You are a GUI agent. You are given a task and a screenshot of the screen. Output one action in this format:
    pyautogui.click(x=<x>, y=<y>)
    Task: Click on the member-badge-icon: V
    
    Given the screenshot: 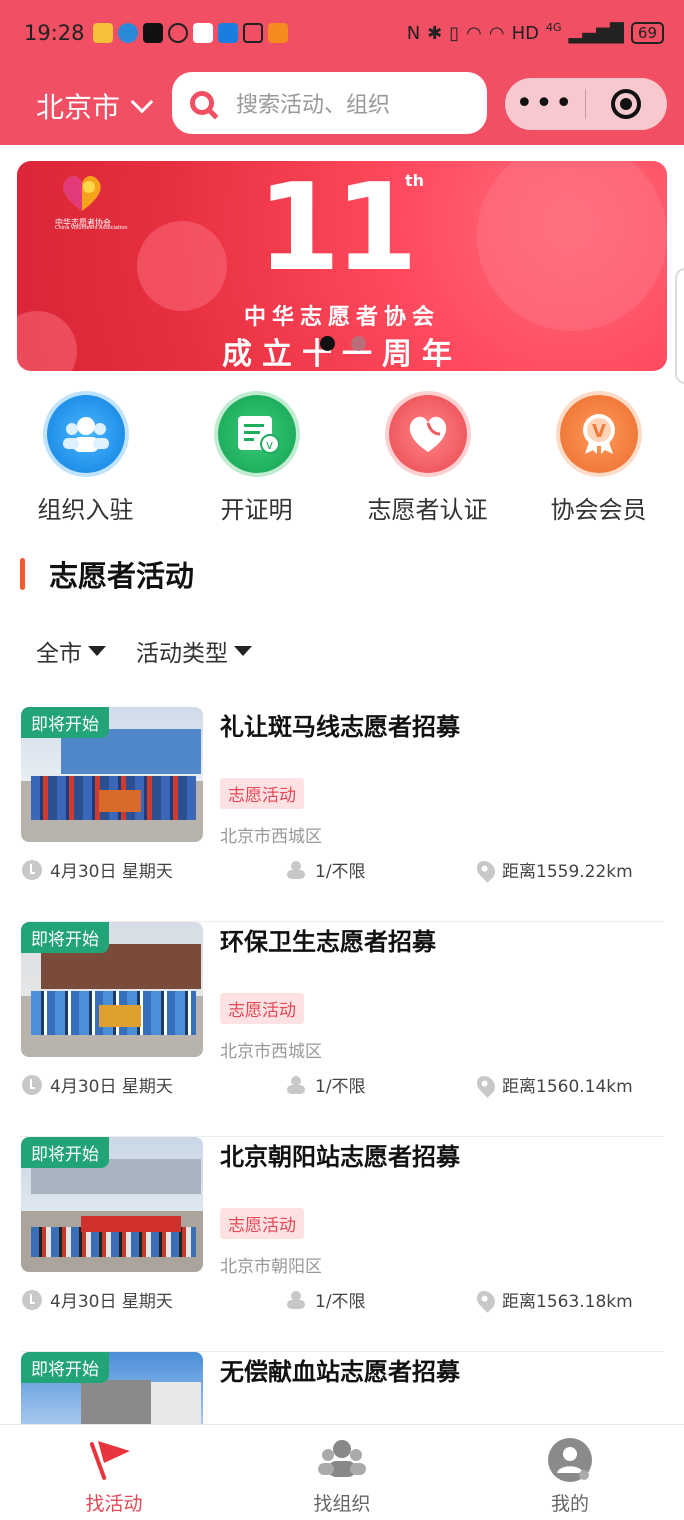 What is the action you would take?
    pyautogui.click(x=598, y=434)
    